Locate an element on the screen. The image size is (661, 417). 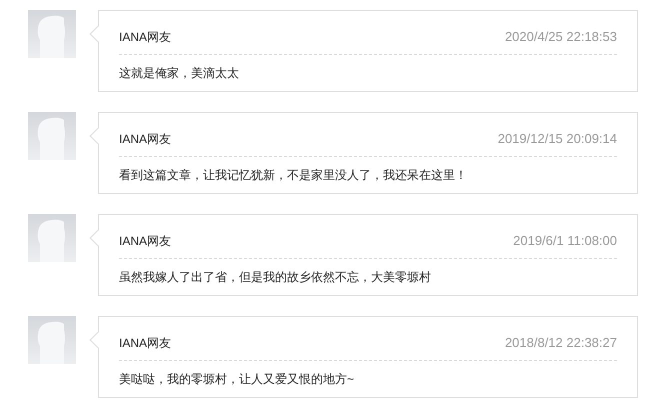
comment-time: 2019/12/15 20:09:14 is located at coordinates (557, 139).